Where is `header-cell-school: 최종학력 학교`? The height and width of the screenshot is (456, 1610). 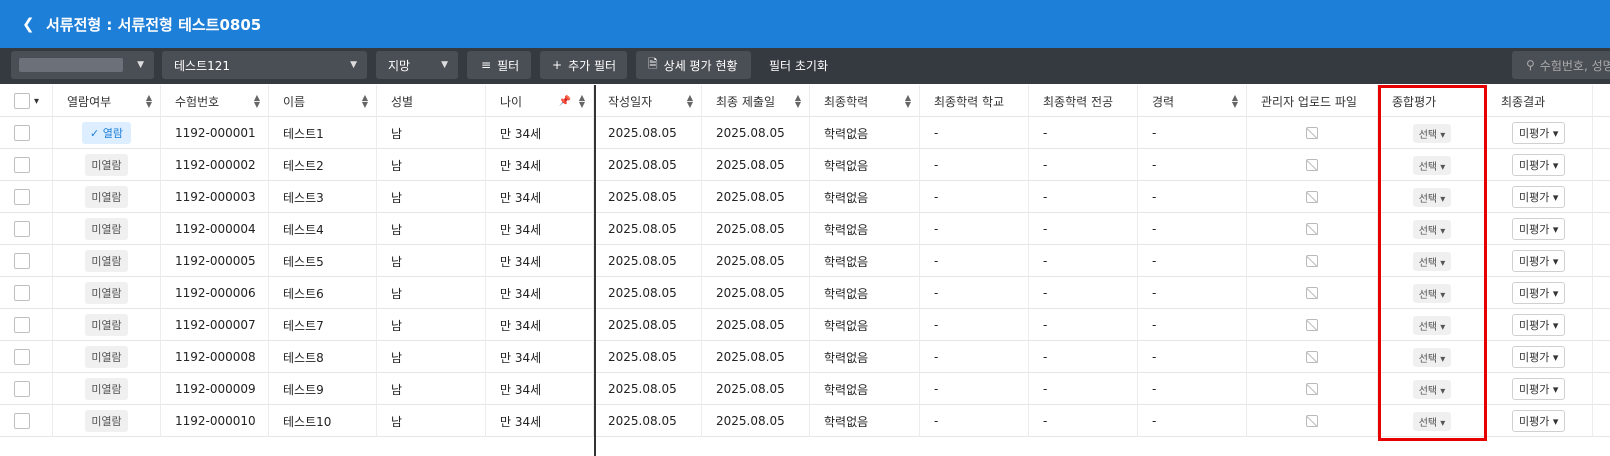 header-cell-school: 최종학력 학교 is located at coordinates (974, 101).